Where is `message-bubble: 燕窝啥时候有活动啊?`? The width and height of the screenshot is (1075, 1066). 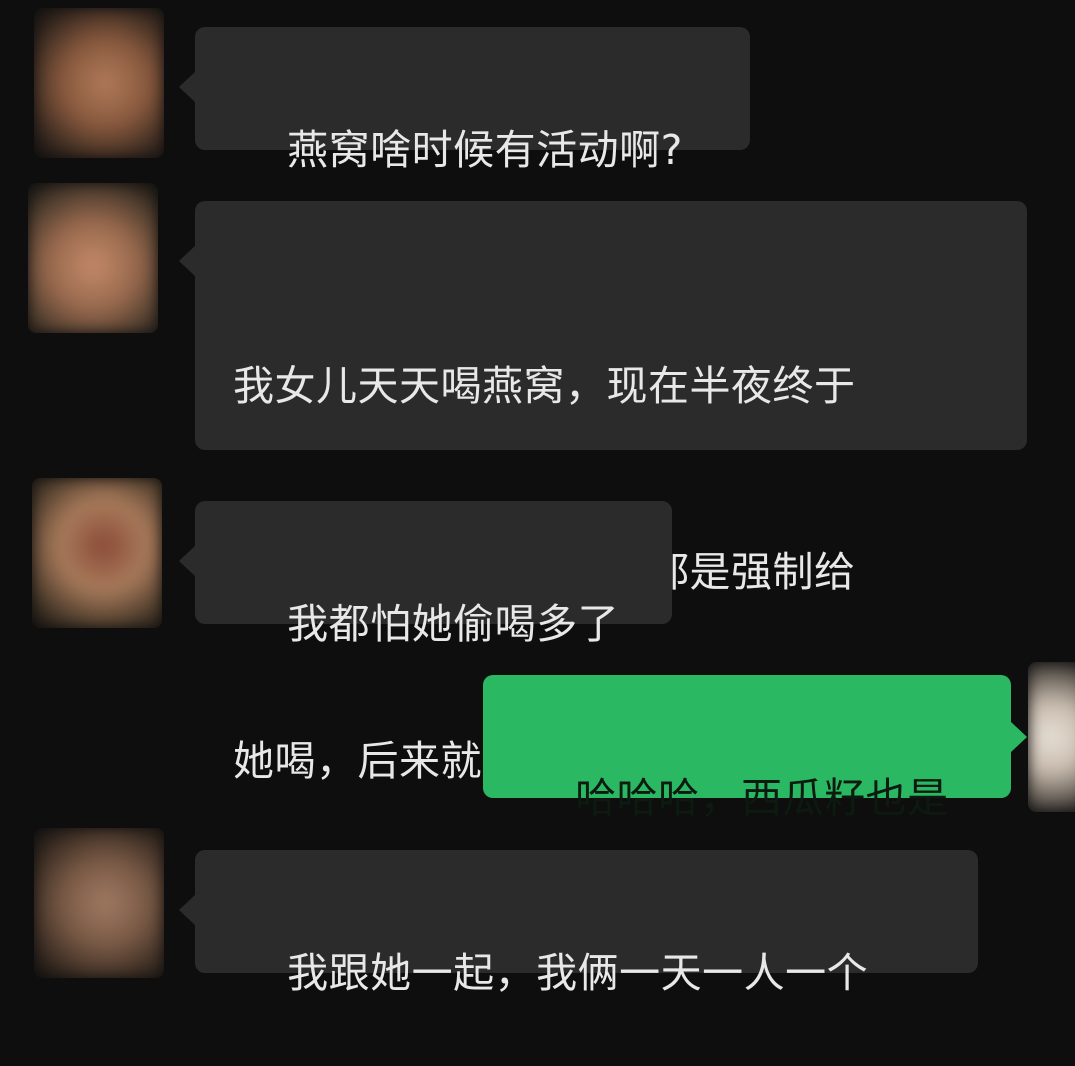
message-bubble: 燕窝啥时候有活动啊? is located at coordinates (464, 100).